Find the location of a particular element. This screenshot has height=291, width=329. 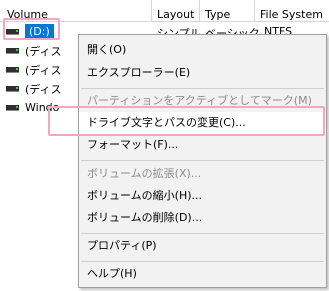

column-header-type: Type is located at coordinates (227, 11).